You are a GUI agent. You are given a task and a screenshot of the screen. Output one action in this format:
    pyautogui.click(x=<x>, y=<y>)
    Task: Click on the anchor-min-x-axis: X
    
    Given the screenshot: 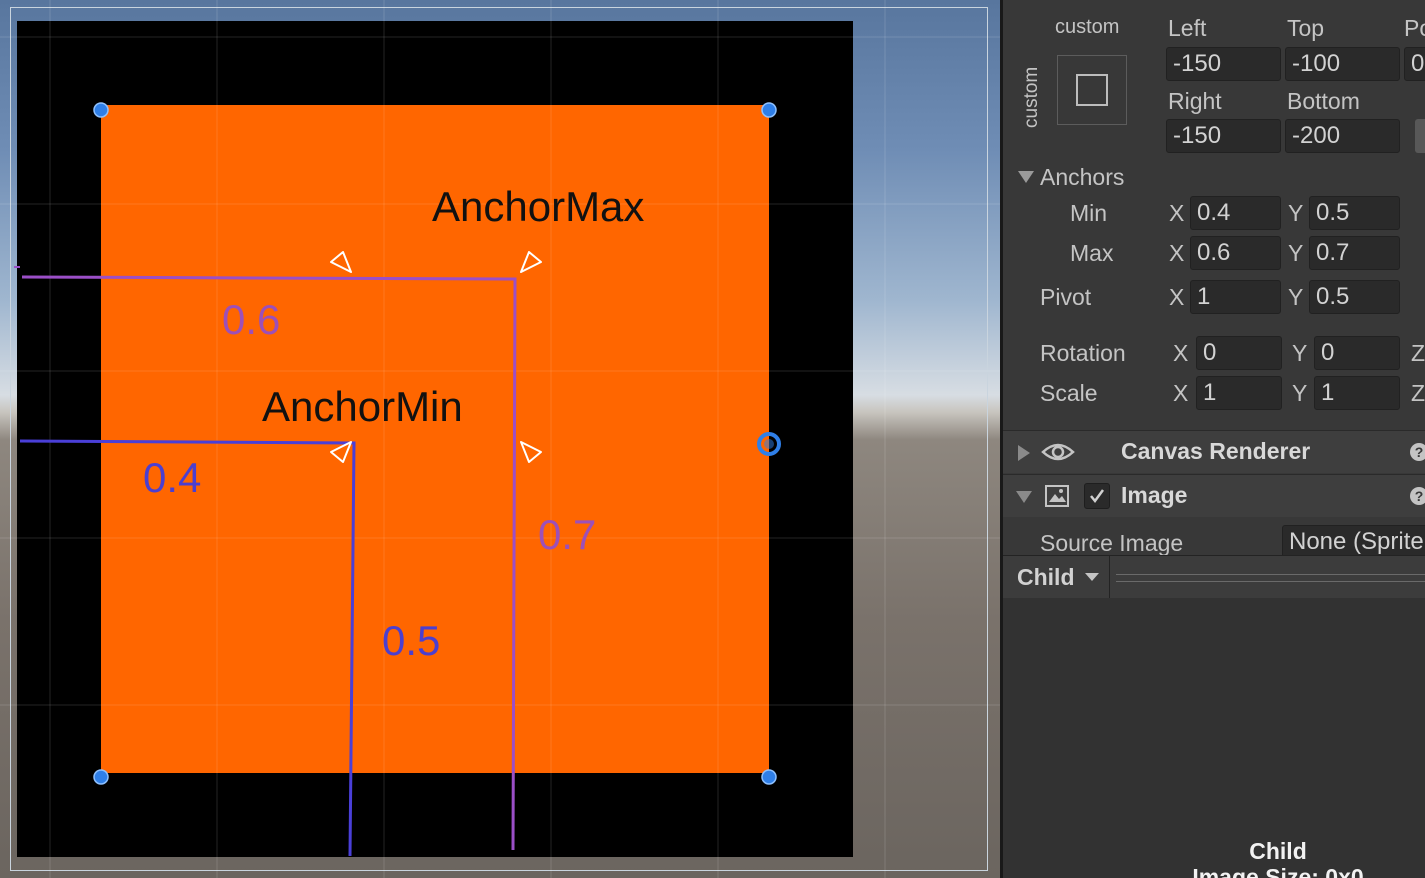 What is the action you would take?
    pyautogui.click(x=1176, y=213)
    